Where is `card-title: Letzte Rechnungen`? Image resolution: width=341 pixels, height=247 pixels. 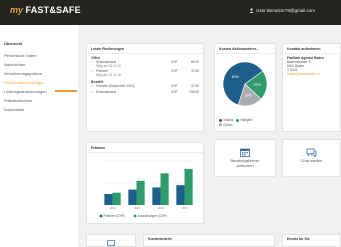
card-title: Letzte Rechnungen is located at coordinates (145, 49).